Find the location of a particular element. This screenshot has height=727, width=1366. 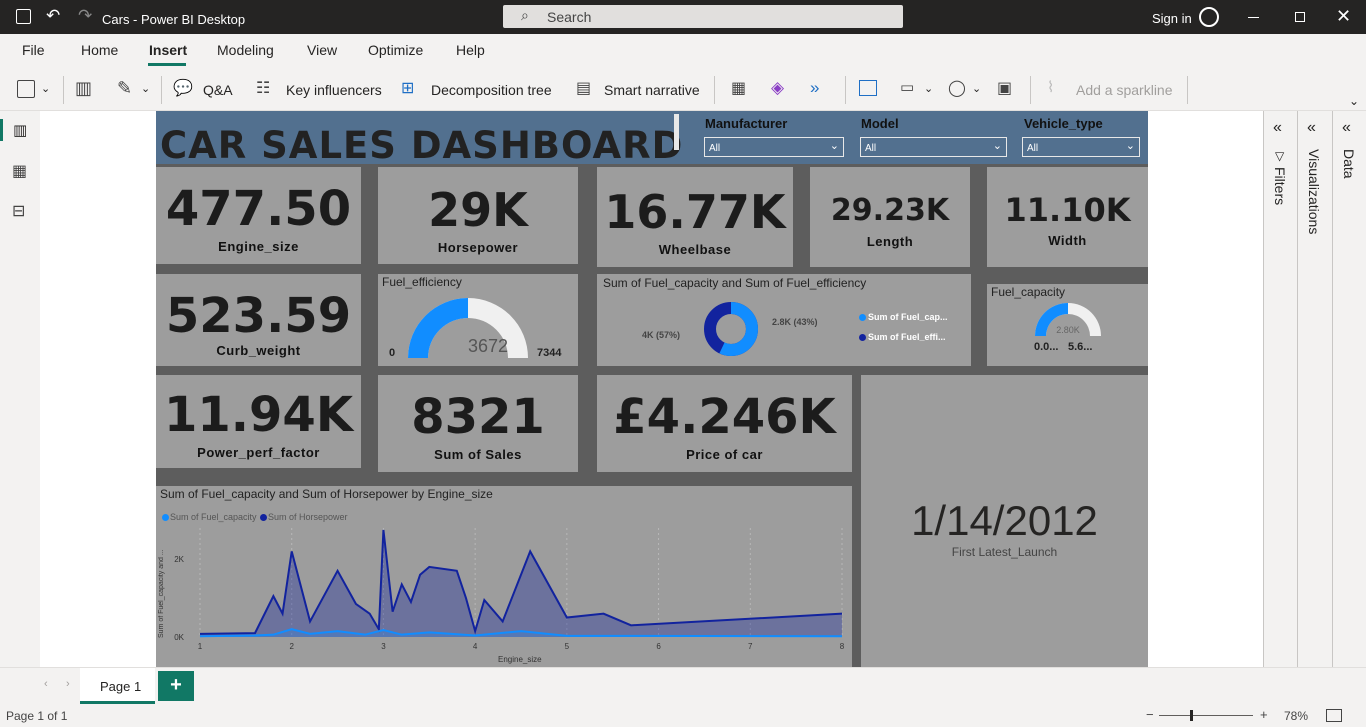

paginated-visual-icon: ▦ is located at coordinates (742, 89).